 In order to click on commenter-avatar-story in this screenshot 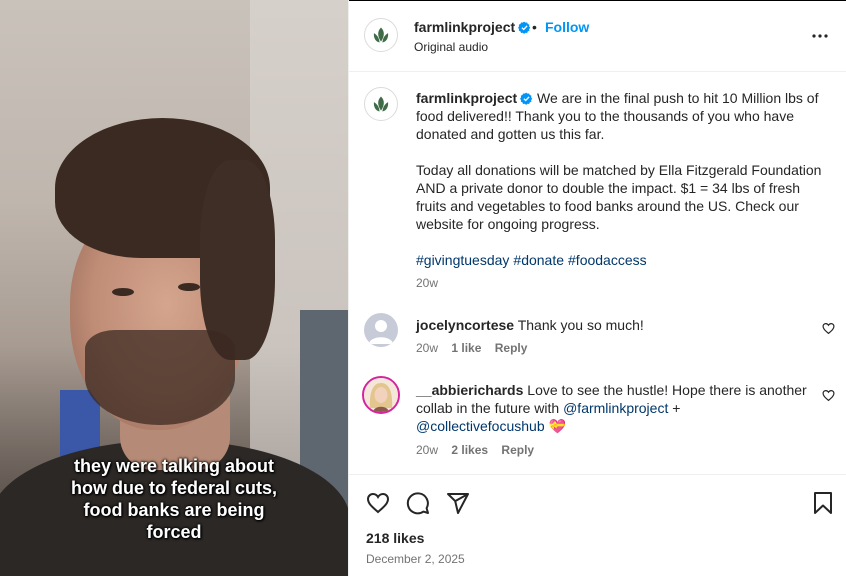, I will do `click(381, 395)`.